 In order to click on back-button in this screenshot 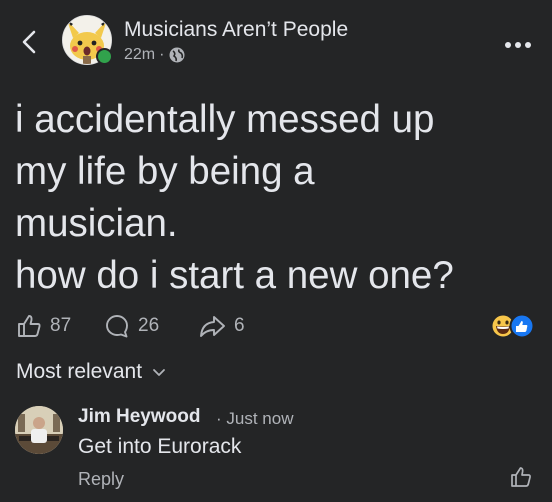, I will do `click(30, 42)`.